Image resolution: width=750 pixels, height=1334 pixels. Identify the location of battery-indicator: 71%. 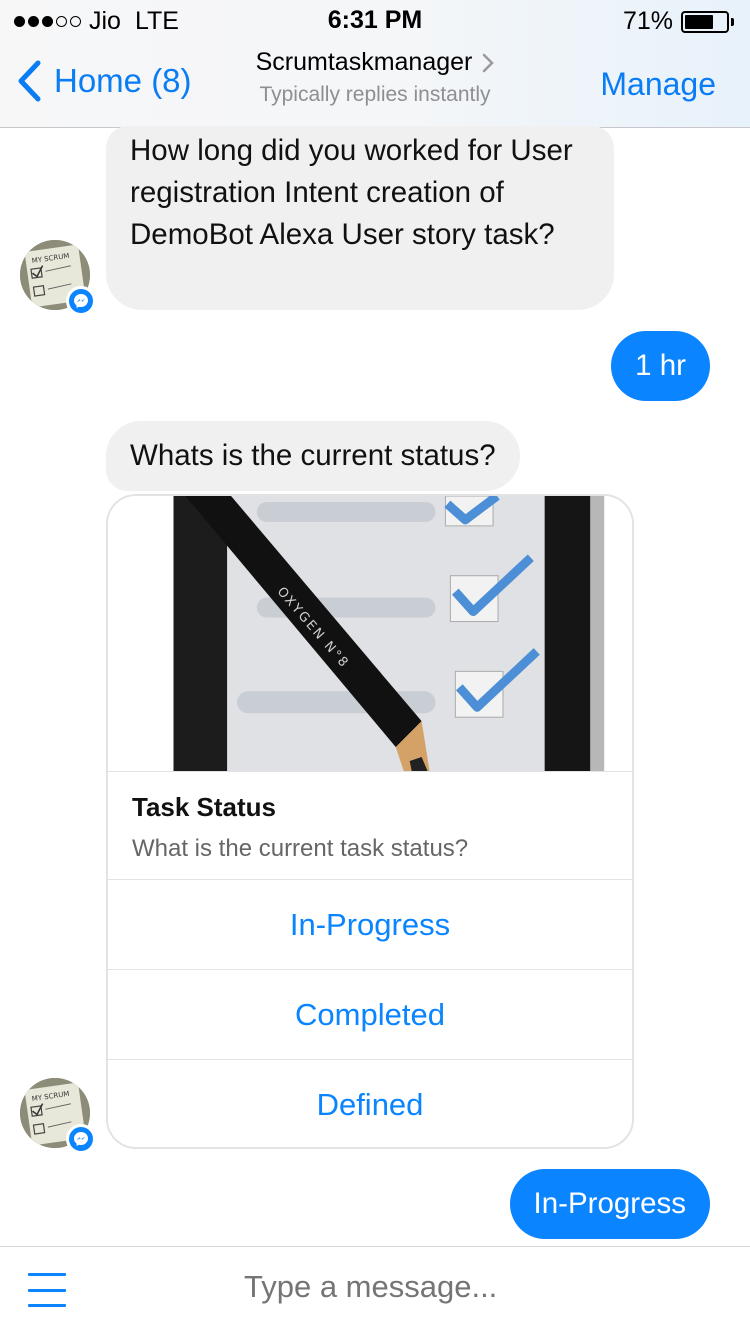
(678, 21).